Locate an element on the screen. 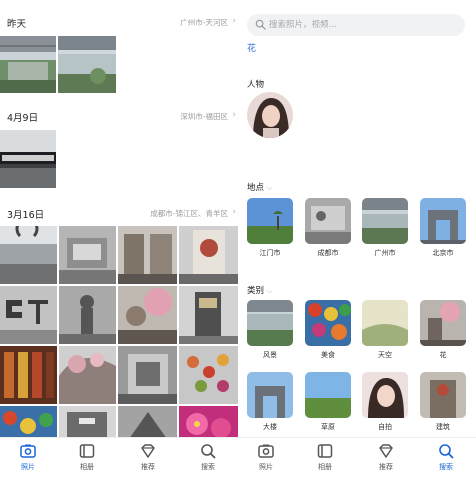 Image resolution: width=476 pixels, height=477 pixels. date-label: 4月9日 is located at coordinates (23, 118).